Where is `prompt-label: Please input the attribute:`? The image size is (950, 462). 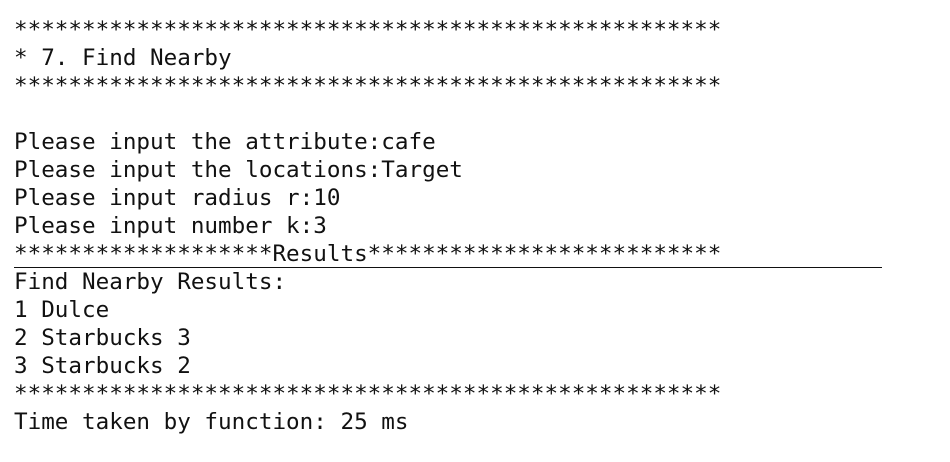 prompt-label: Please input the attribute: is located at coordinates (198, 142).